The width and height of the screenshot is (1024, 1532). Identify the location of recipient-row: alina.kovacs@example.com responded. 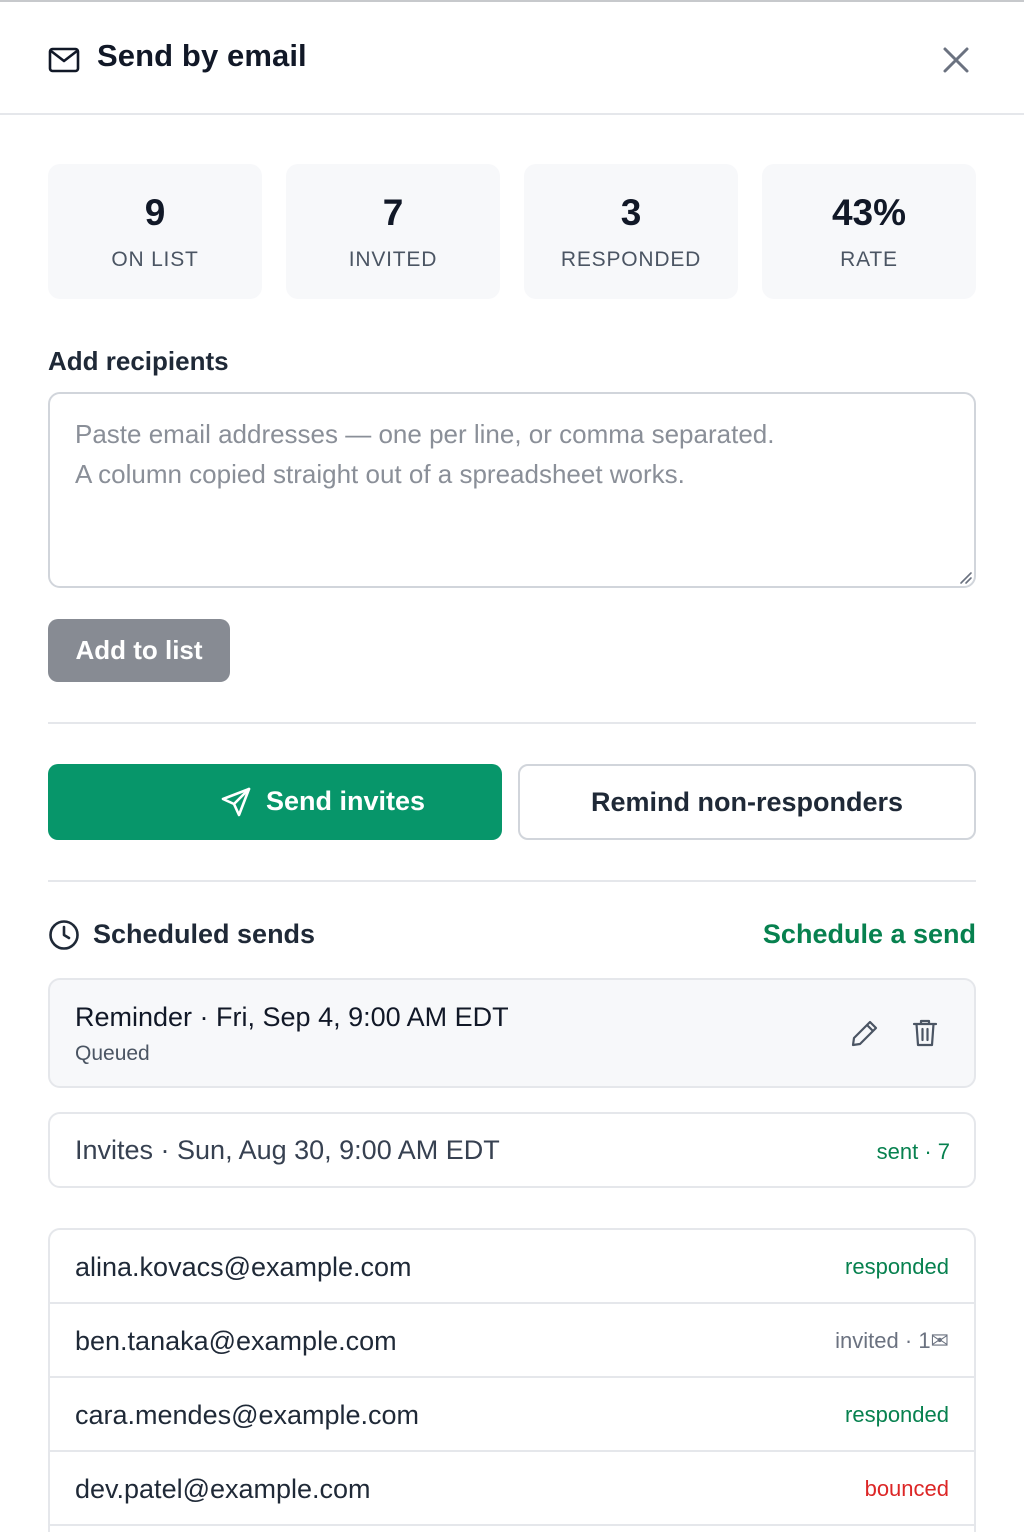
(512, 1267).